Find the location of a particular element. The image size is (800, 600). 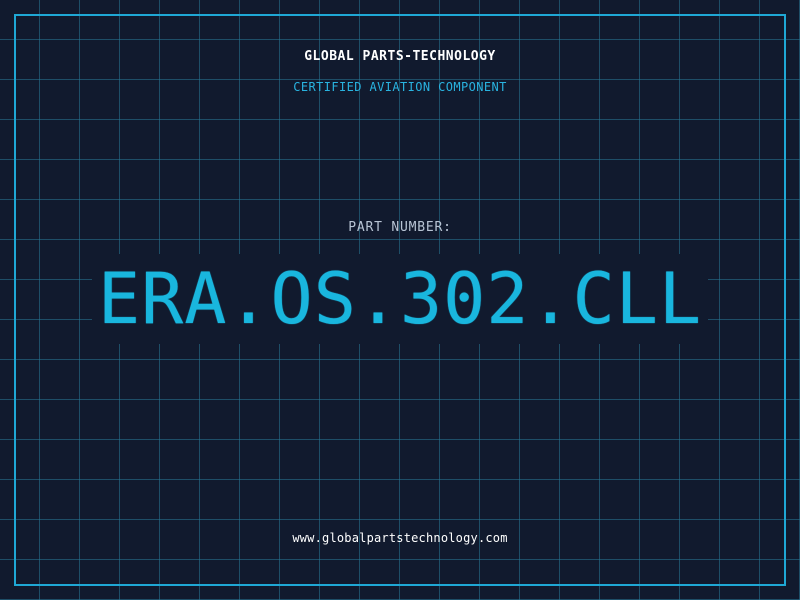

website-url: www.globalpartstechnology.com is located at coordinates (400, 538).